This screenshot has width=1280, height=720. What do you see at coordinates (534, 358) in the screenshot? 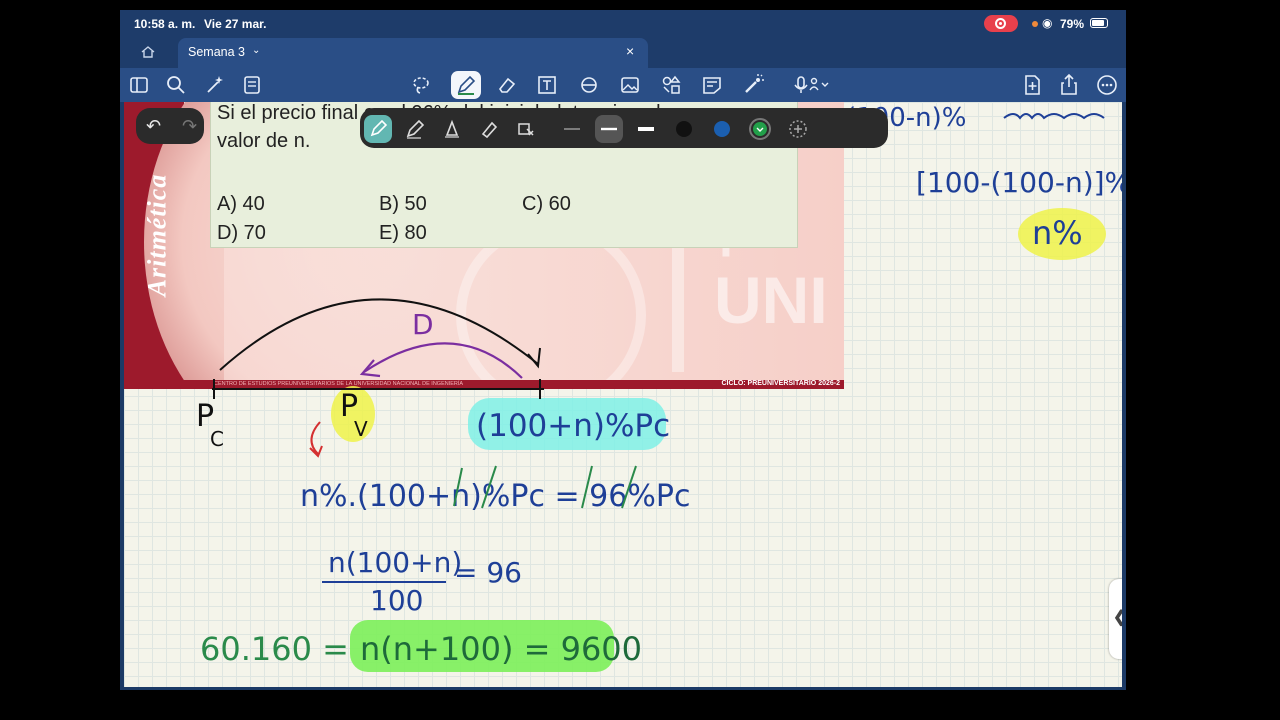
I see `increase-arrowhead` at bounding box center [534, 358].